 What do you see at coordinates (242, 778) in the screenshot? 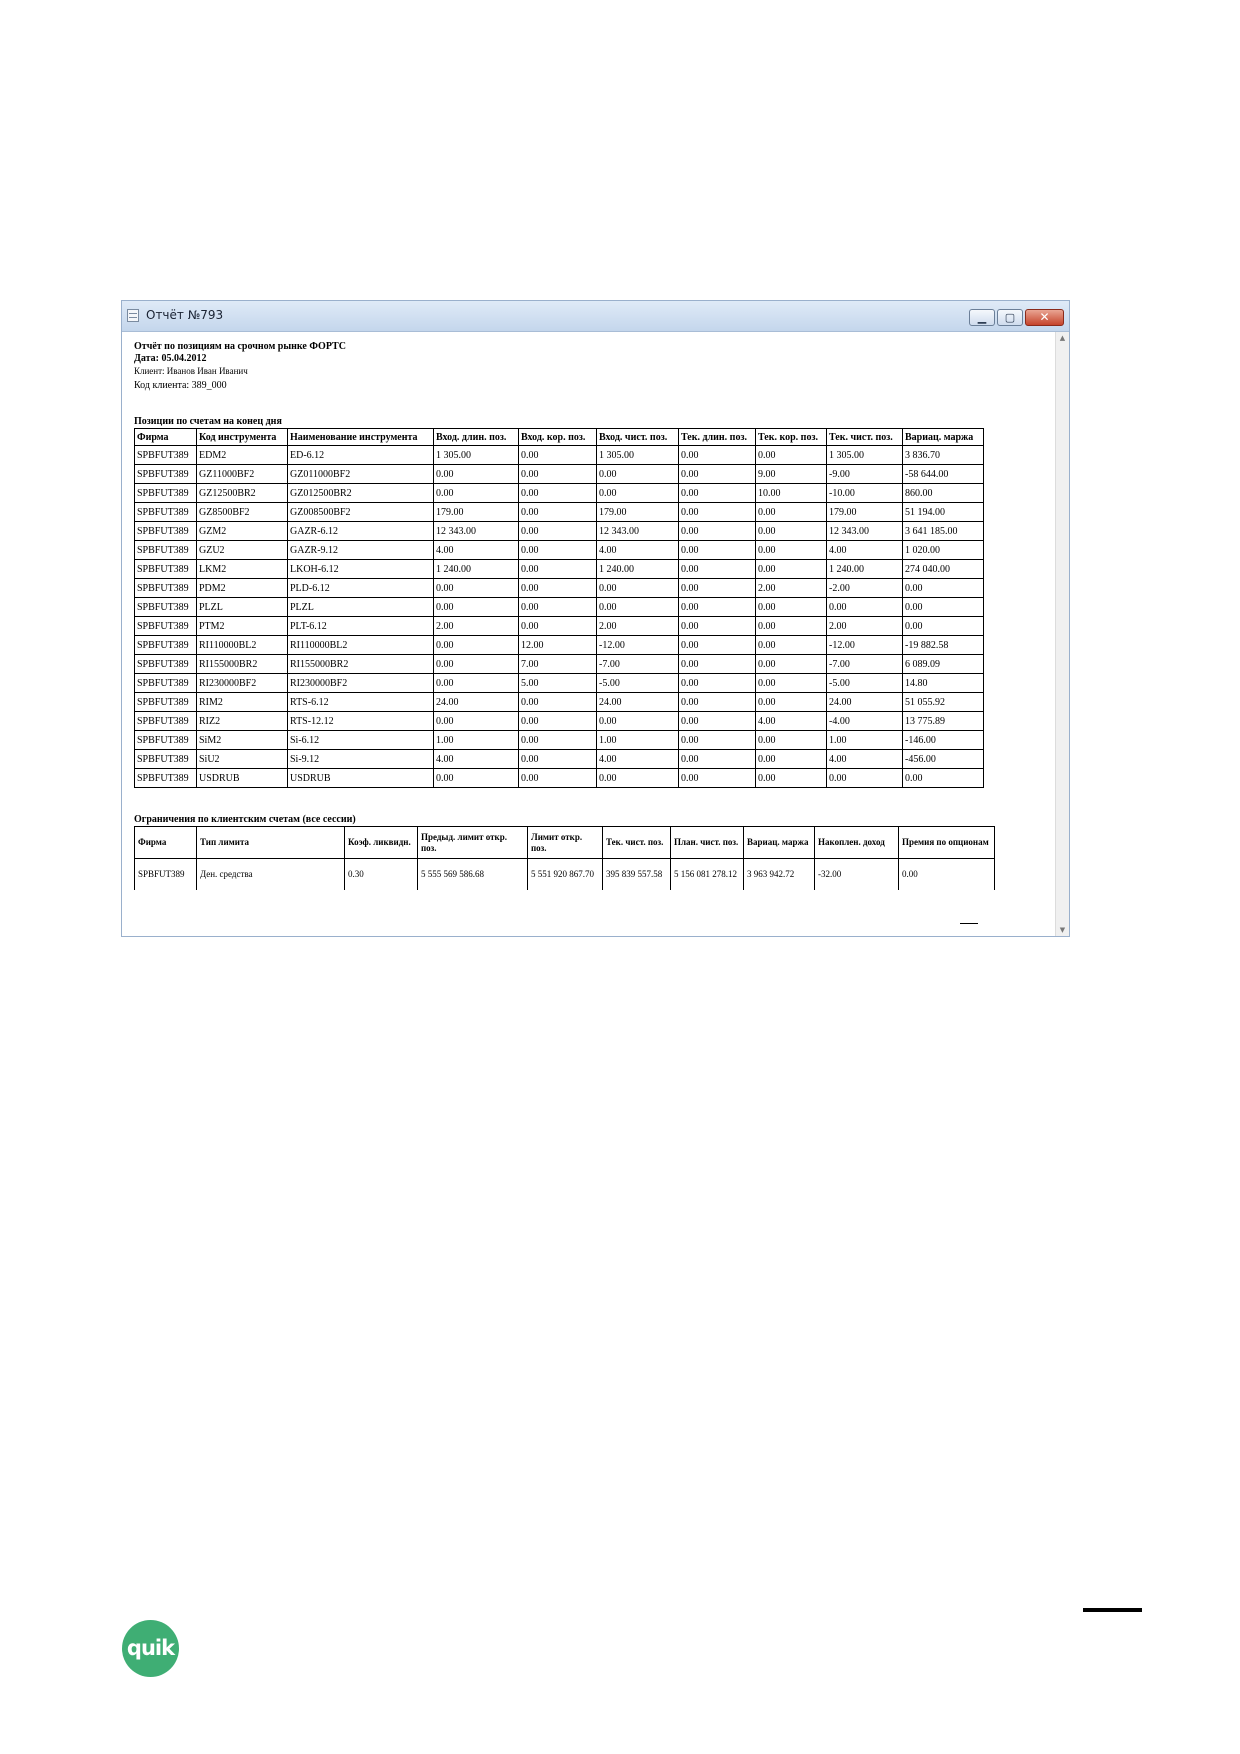
I see `table-cell: USDRUB` at bounding box center [242, 778].